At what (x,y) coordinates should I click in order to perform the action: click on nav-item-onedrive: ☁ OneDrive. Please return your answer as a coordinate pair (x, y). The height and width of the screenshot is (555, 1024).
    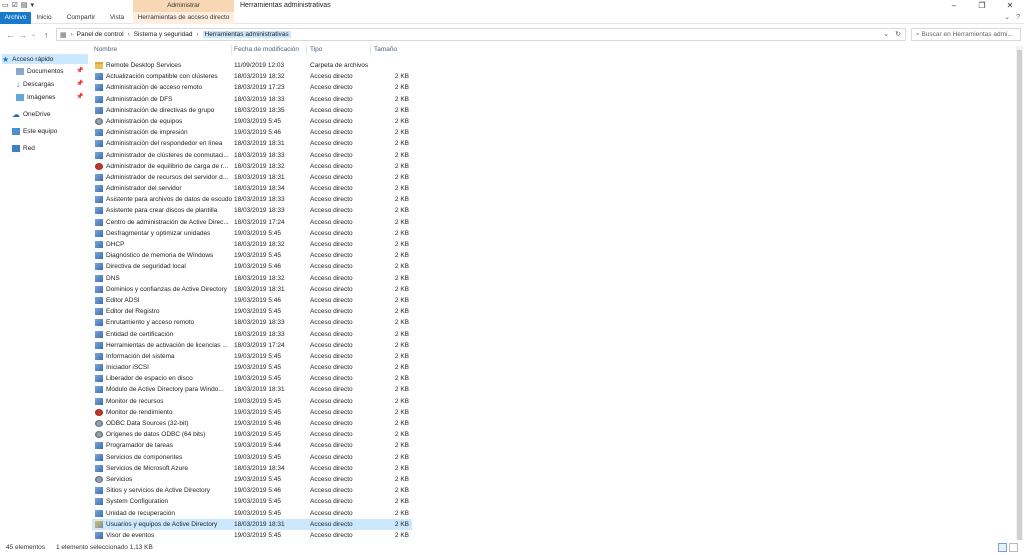
    Looking at the image, I should click on (31, 114).